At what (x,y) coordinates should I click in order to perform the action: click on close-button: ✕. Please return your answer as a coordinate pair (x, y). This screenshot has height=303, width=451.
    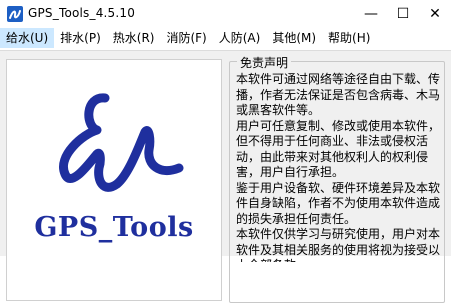
    Looking at the image, I should click on (435, 14).